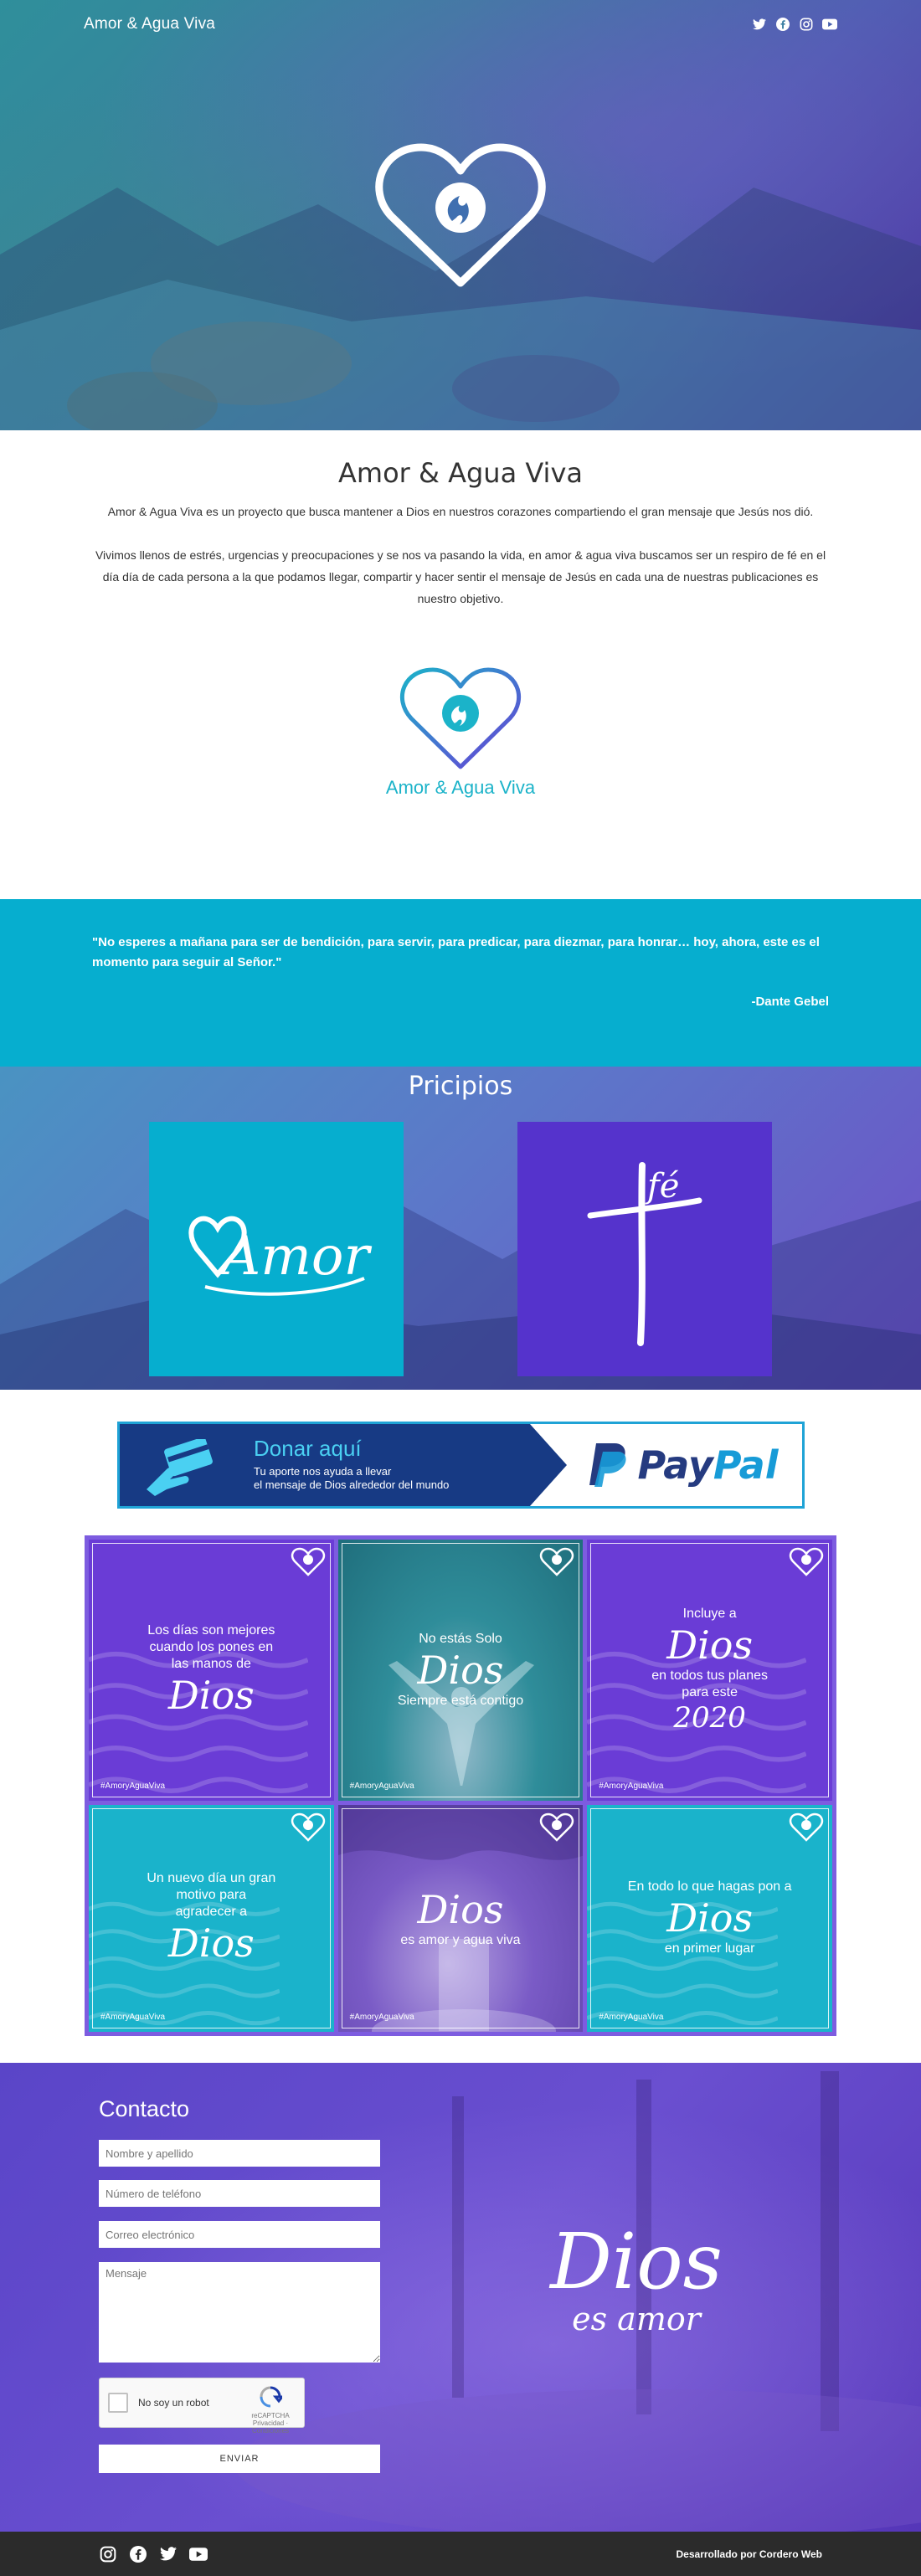  Describe the element at coordinates (460, 1639) in the screenshot. I see `tile-top-text: No estás Solo` at that location.